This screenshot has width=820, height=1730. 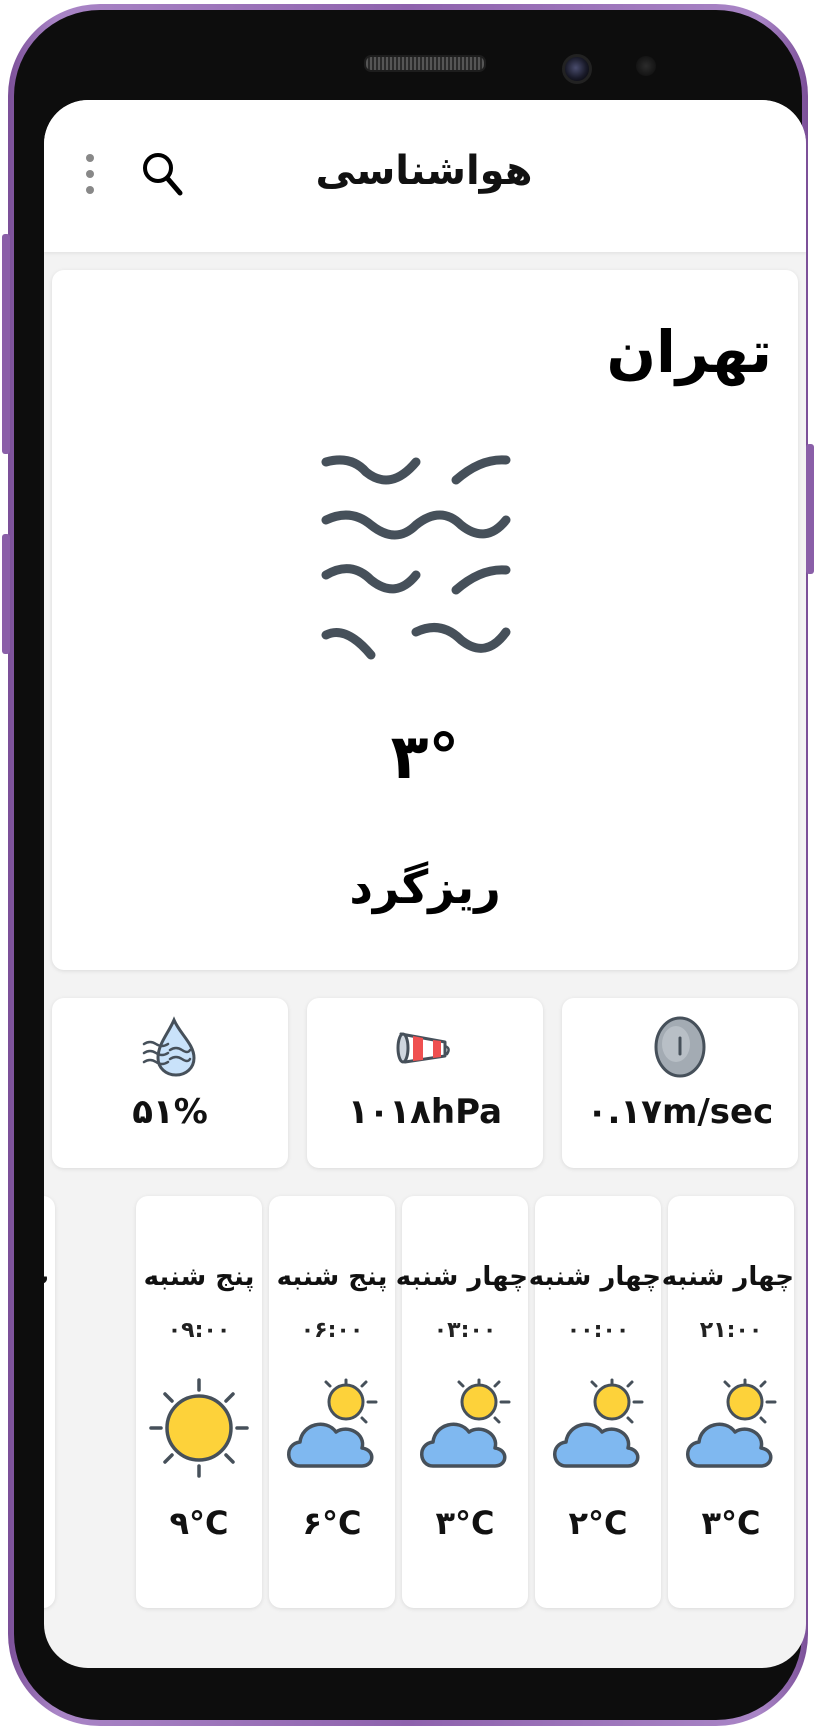 What do you see at coordinates (425, 63) in the screenshot?
I see `earpiece-speaker` at bounding box center [425, 63].